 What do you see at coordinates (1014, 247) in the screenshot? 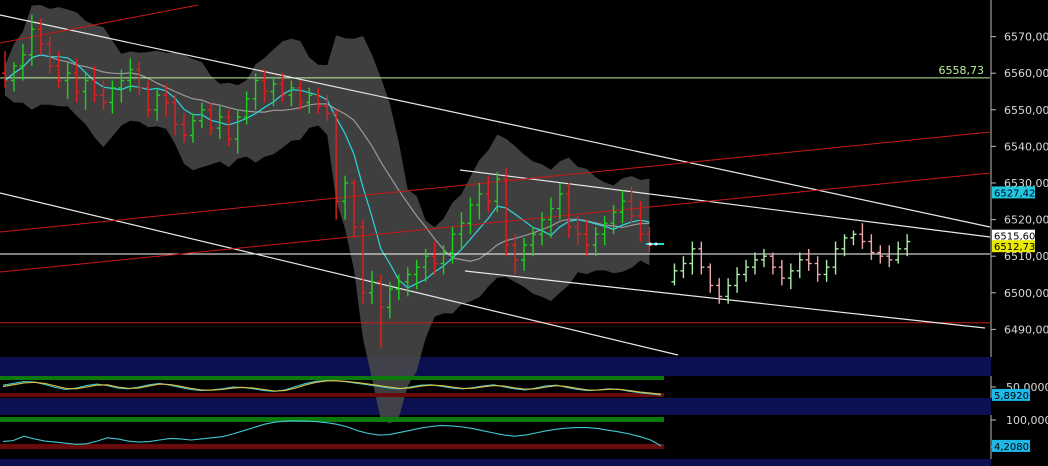
I see `price-tag-label: 6512,73` at bounding box center [1014, 247].